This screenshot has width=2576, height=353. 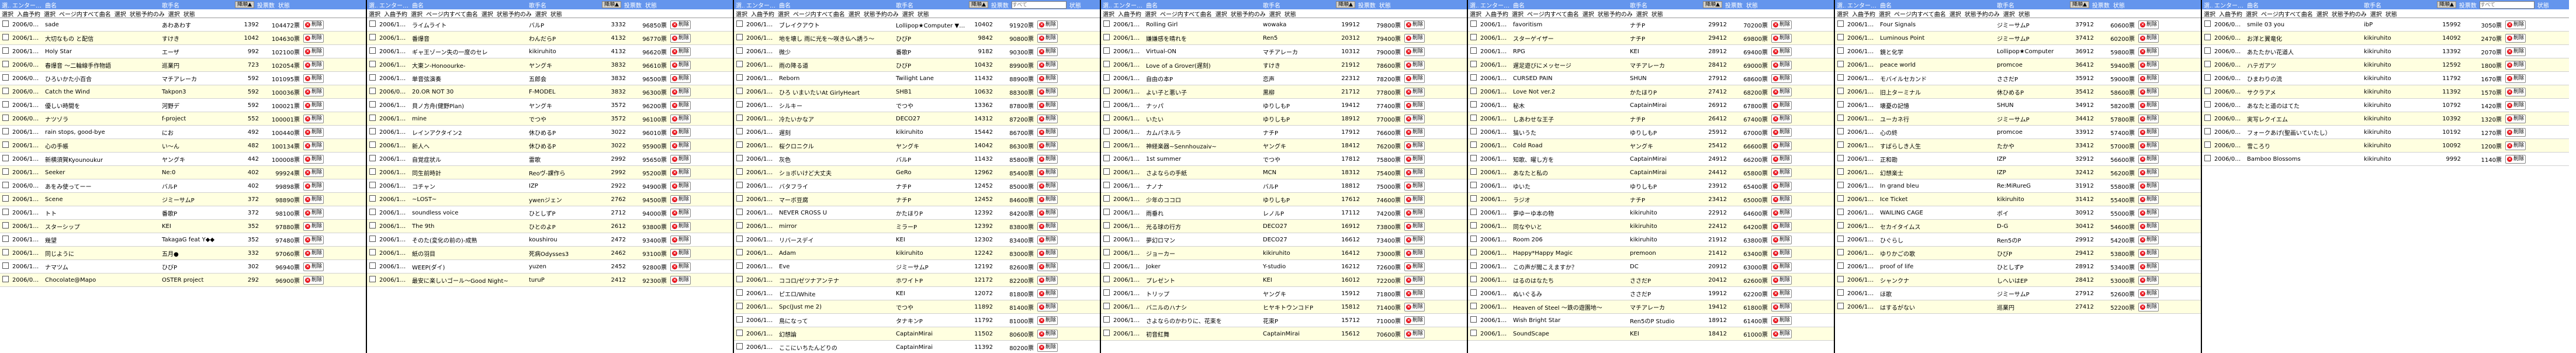 What do you see at coordinates (468, 280) in the screenshot?
I see `row-title: 最安に楽しいゴール〜Good Night~` at bounding box center [468, 280].